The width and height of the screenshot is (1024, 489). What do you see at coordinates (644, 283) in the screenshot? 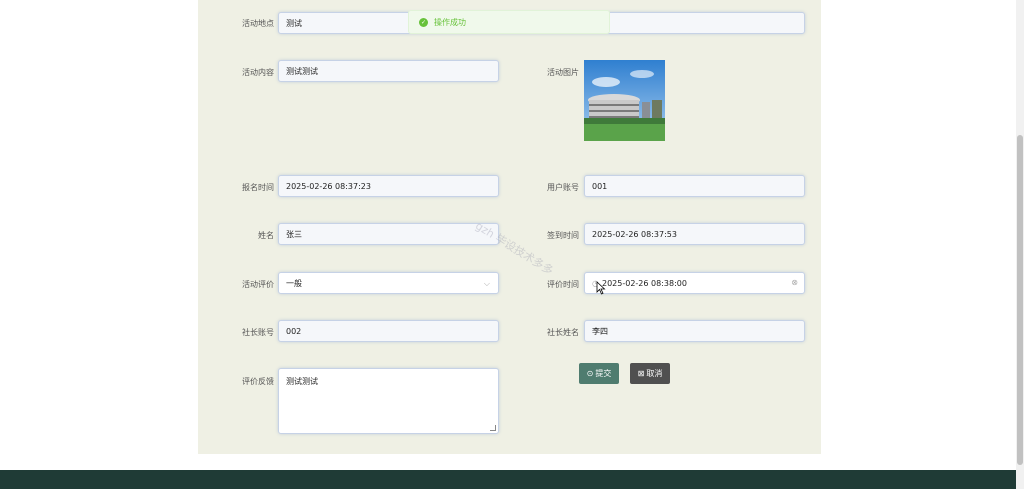
I see `rating-time-value: 2025-02-26 08:38:00` at bounding box center [644, 283].